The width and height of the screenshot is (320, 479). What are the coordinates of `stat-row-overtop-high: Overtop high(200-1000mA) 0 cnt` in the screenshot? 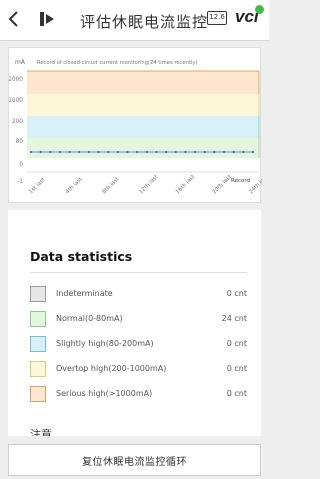 It's located at (134, 370).